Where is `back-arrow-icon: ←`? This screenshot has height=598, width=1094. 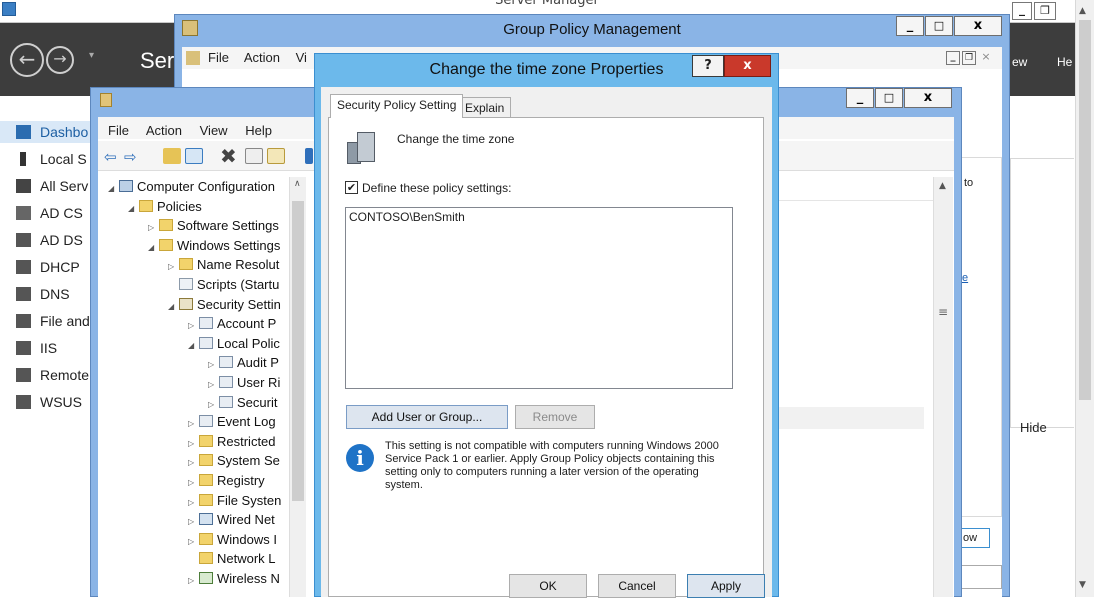 back-arrow-icon: ← is located at coordinates (27, 60).